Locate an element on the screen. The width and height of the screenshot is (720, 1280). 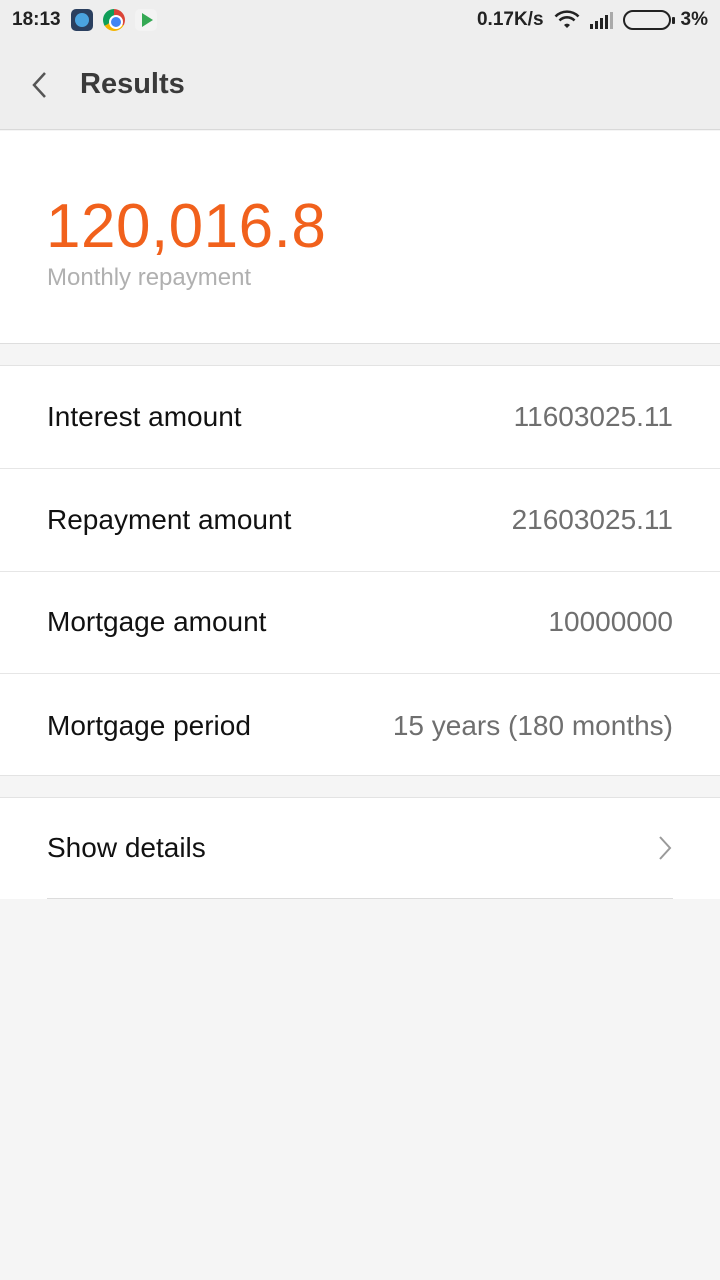
show-details-label: Show details is located at coordinates (126, 847).